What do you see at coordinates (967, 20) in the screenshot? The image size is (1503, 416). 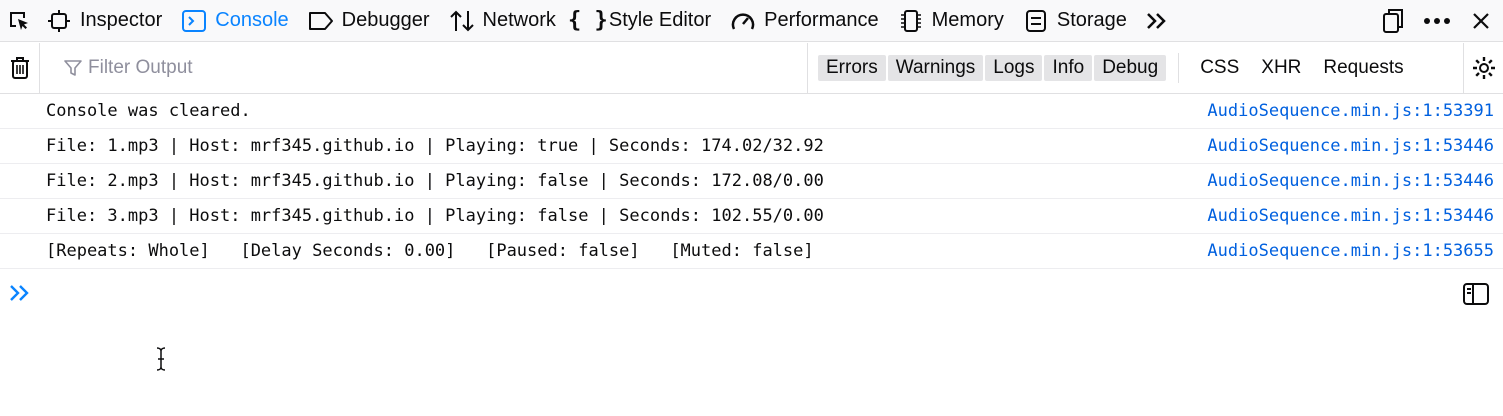 I see `tab-label: Memory` at bounding box center [967, 20].